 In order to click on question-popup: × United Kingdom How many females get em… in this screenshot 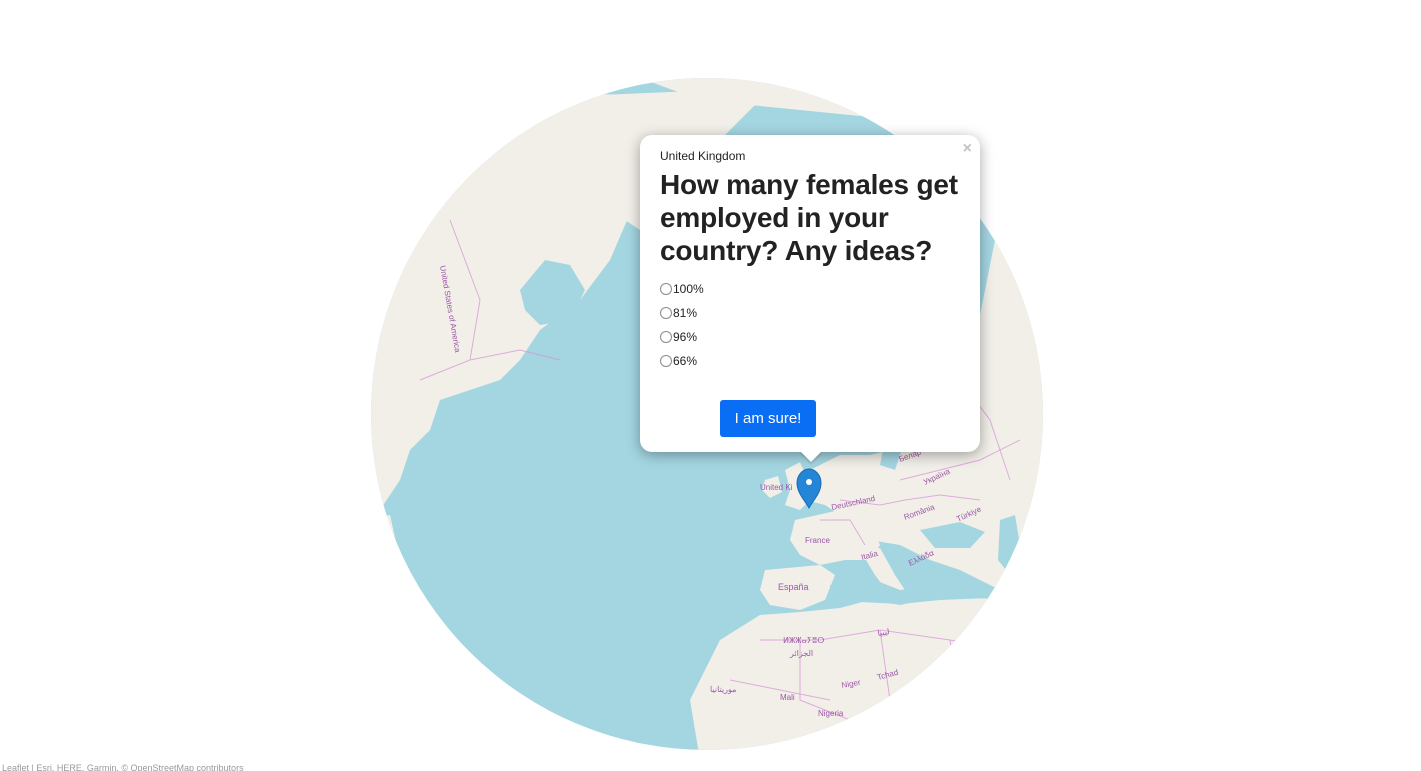, I will do `click(810, 298)`.